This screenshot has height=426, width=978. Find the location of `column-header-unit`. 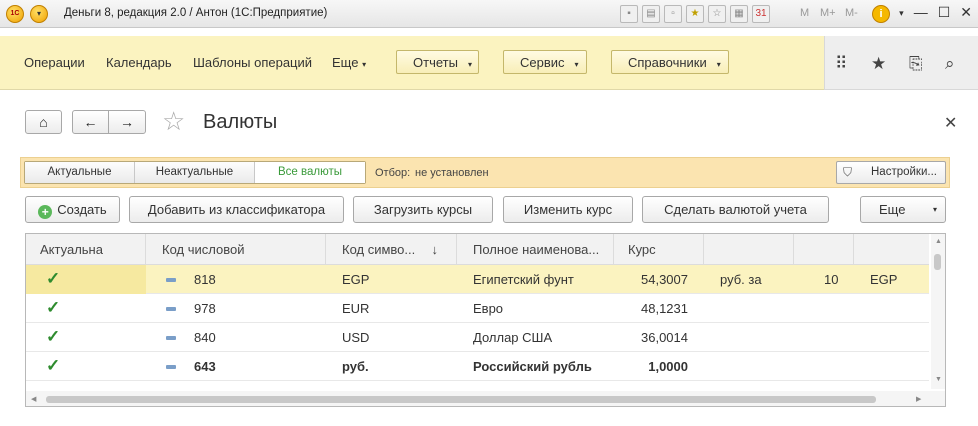

column-header-unit is located at coordinates (749, 249).